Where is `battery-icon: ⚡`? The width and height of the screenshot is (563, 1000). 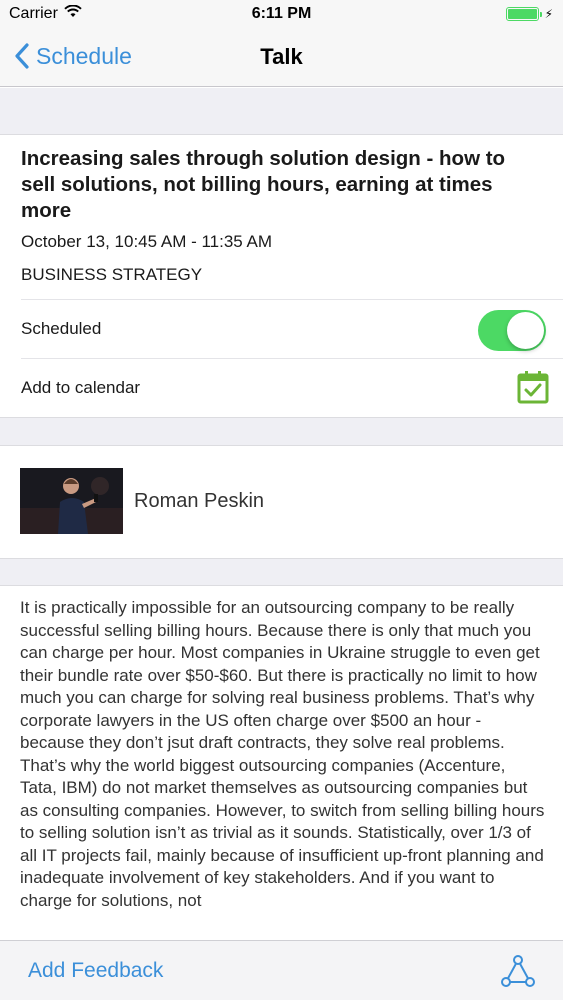 battery-icon: ⚡ is located at coordinates (529, 14).